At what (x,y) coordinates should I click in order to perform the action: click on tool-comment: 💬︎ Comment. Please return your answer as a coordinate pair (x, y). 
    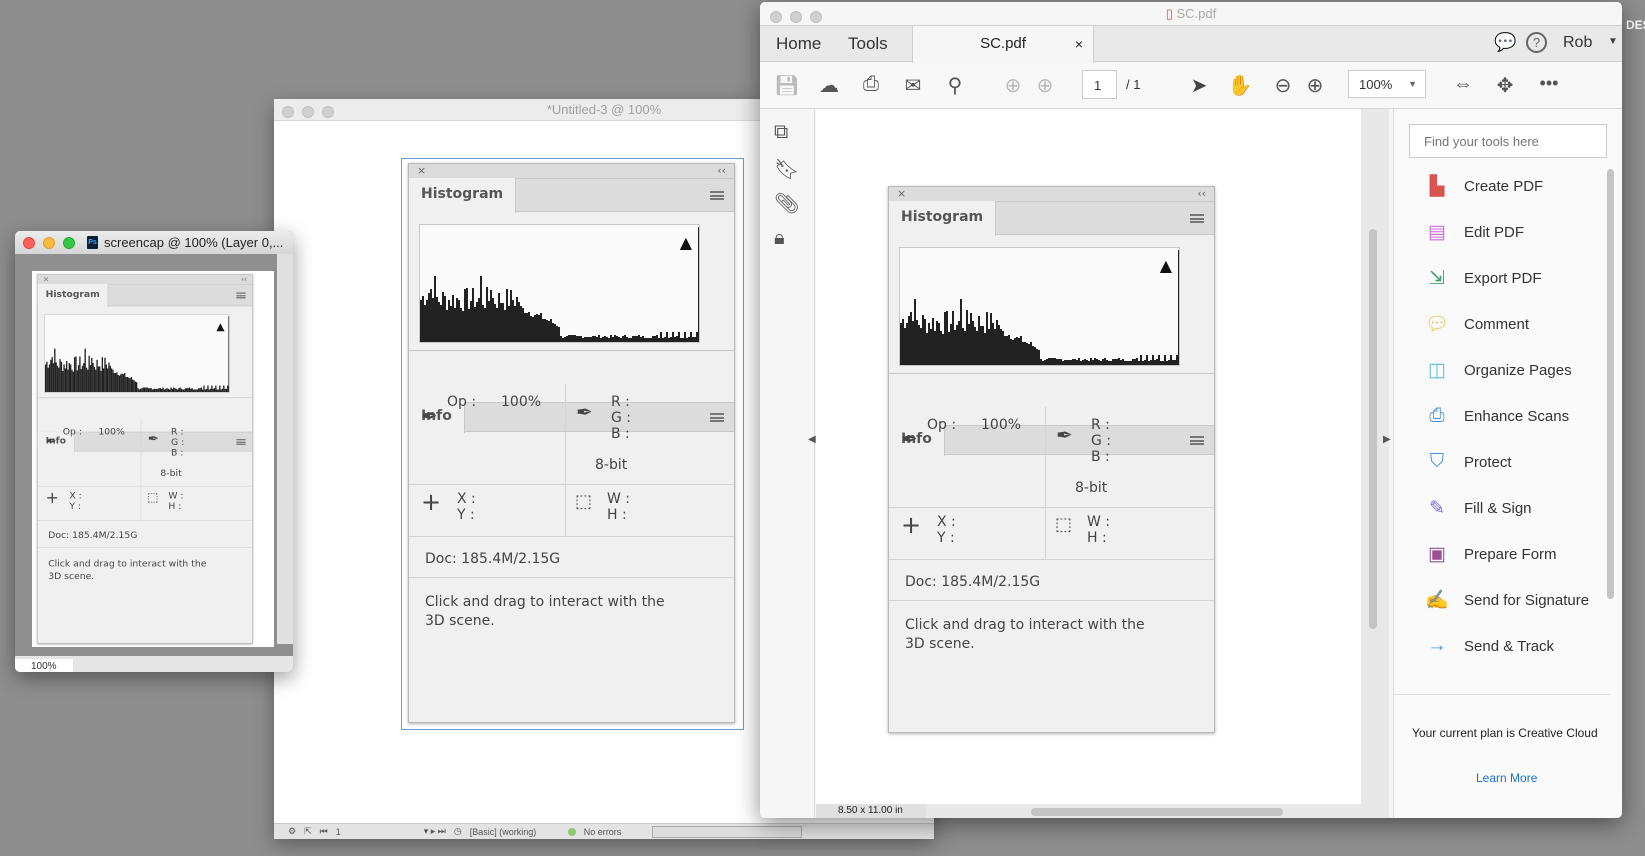
    Looking at the image, I should click on (1476, 324).